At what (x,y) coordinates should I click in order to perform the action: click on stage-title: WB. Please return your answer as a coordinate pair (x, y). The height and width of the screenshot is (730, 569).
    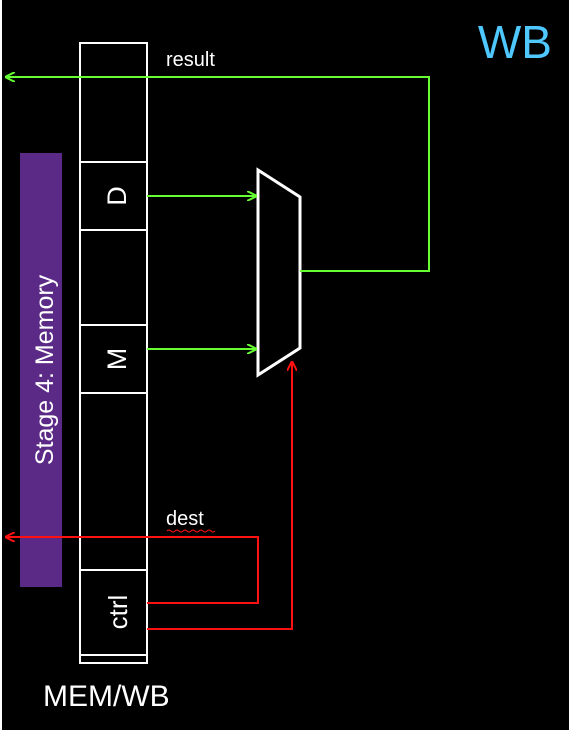
    Looking at the image, I should click on (515, 42).